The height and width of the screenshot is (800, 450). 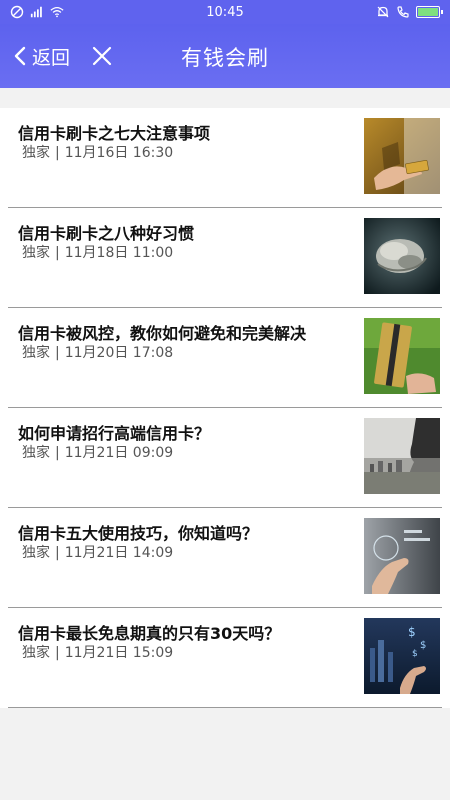 I want to click on list-item: 如何申请招行高端信用卡？ 独家 | 11月21日 09:09, so click(x=225, y=458).